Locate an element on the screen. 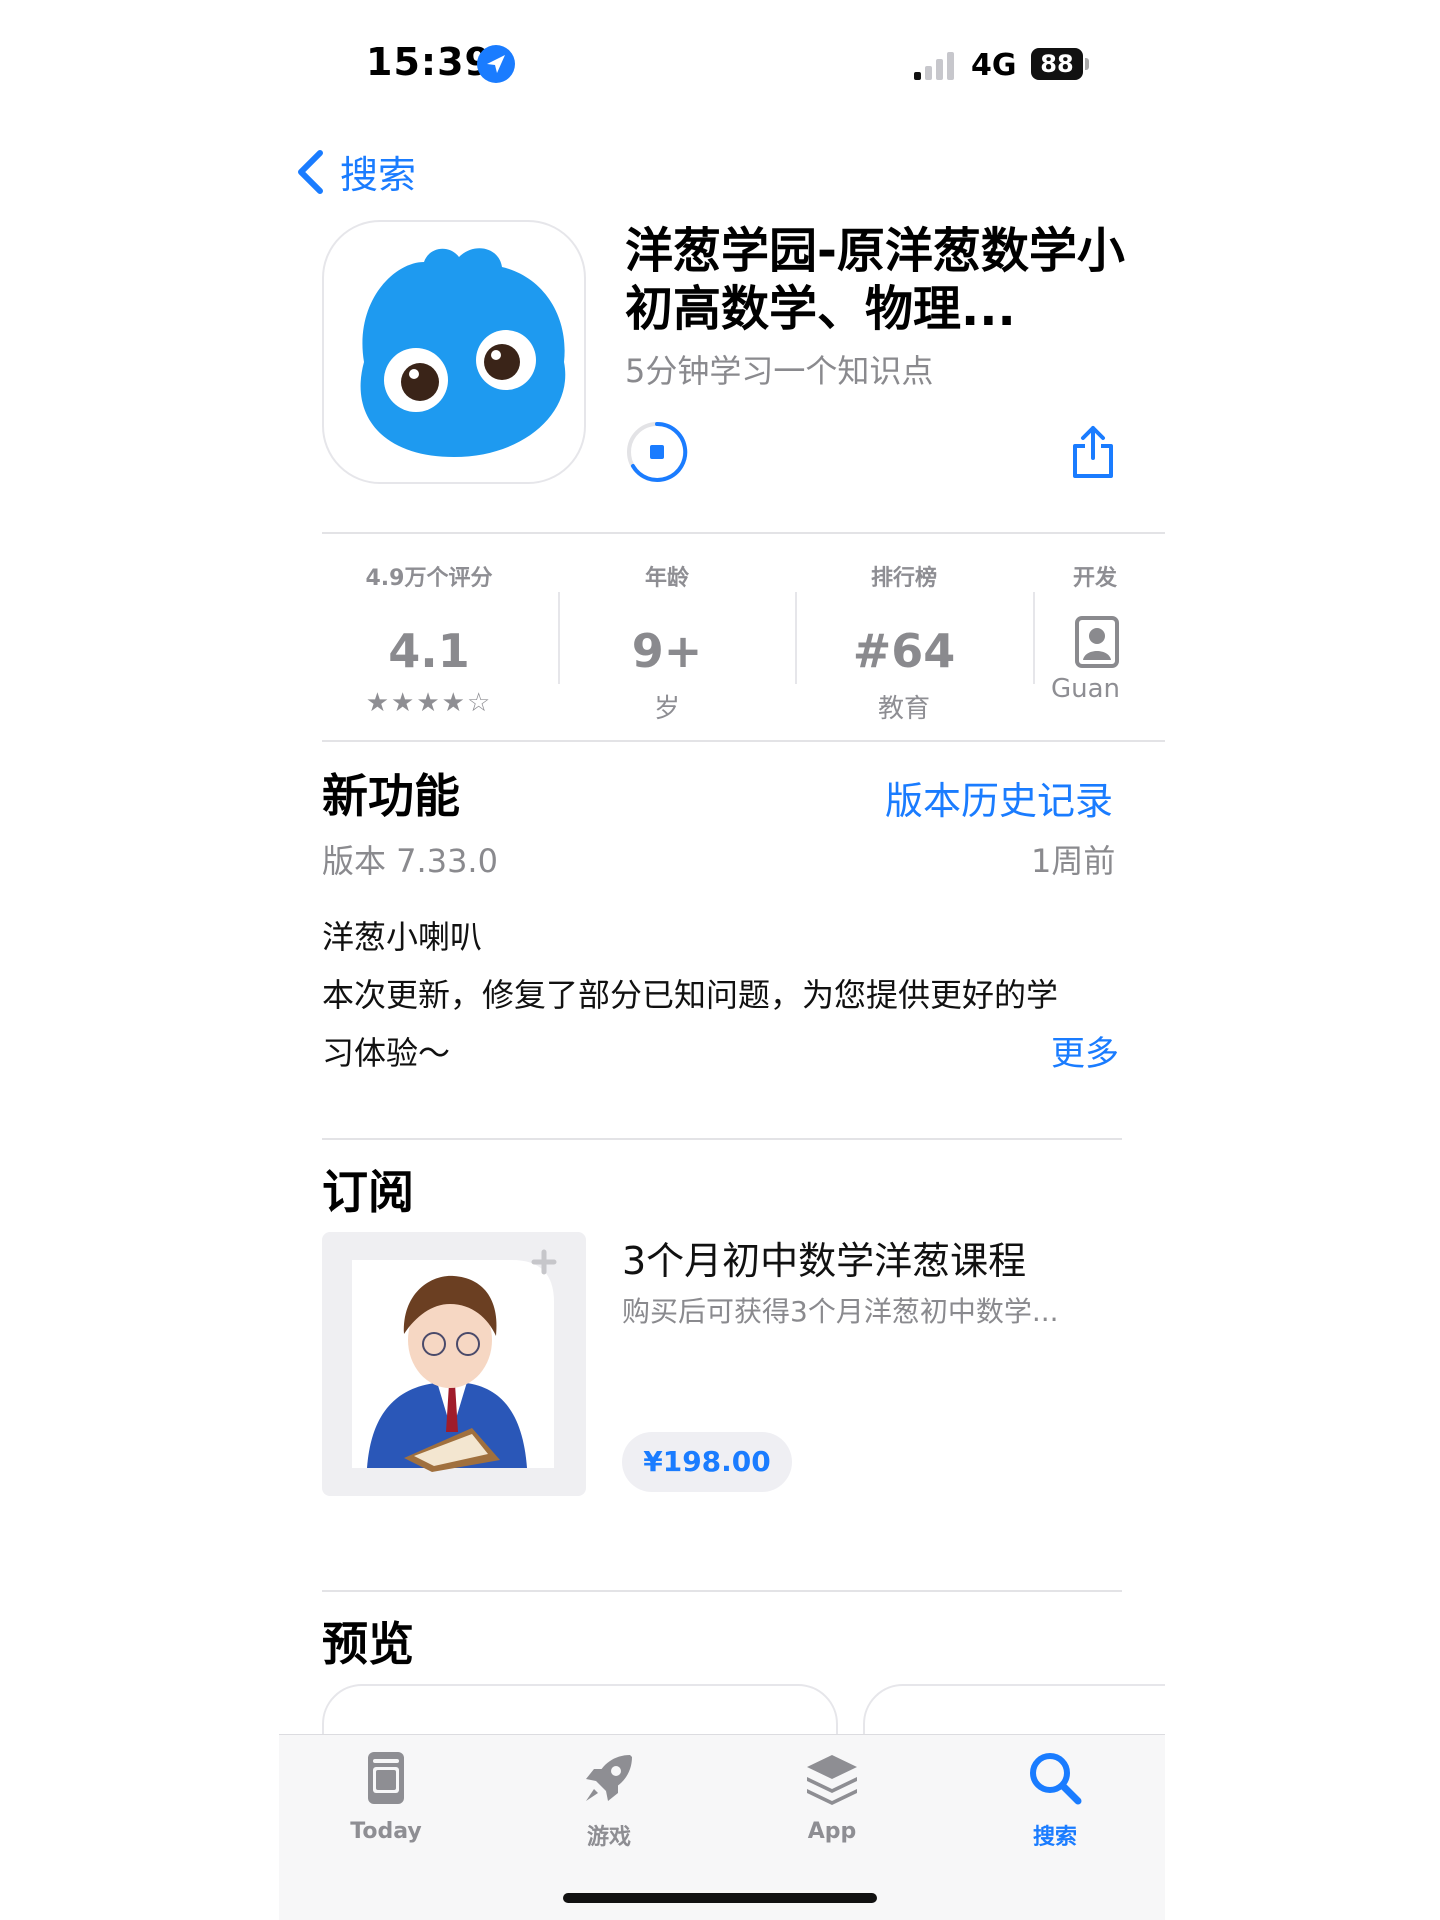 The width and height of the screenshot is (1440, 1920). more-link: 更多 is located at coordinates (1085, 1050).